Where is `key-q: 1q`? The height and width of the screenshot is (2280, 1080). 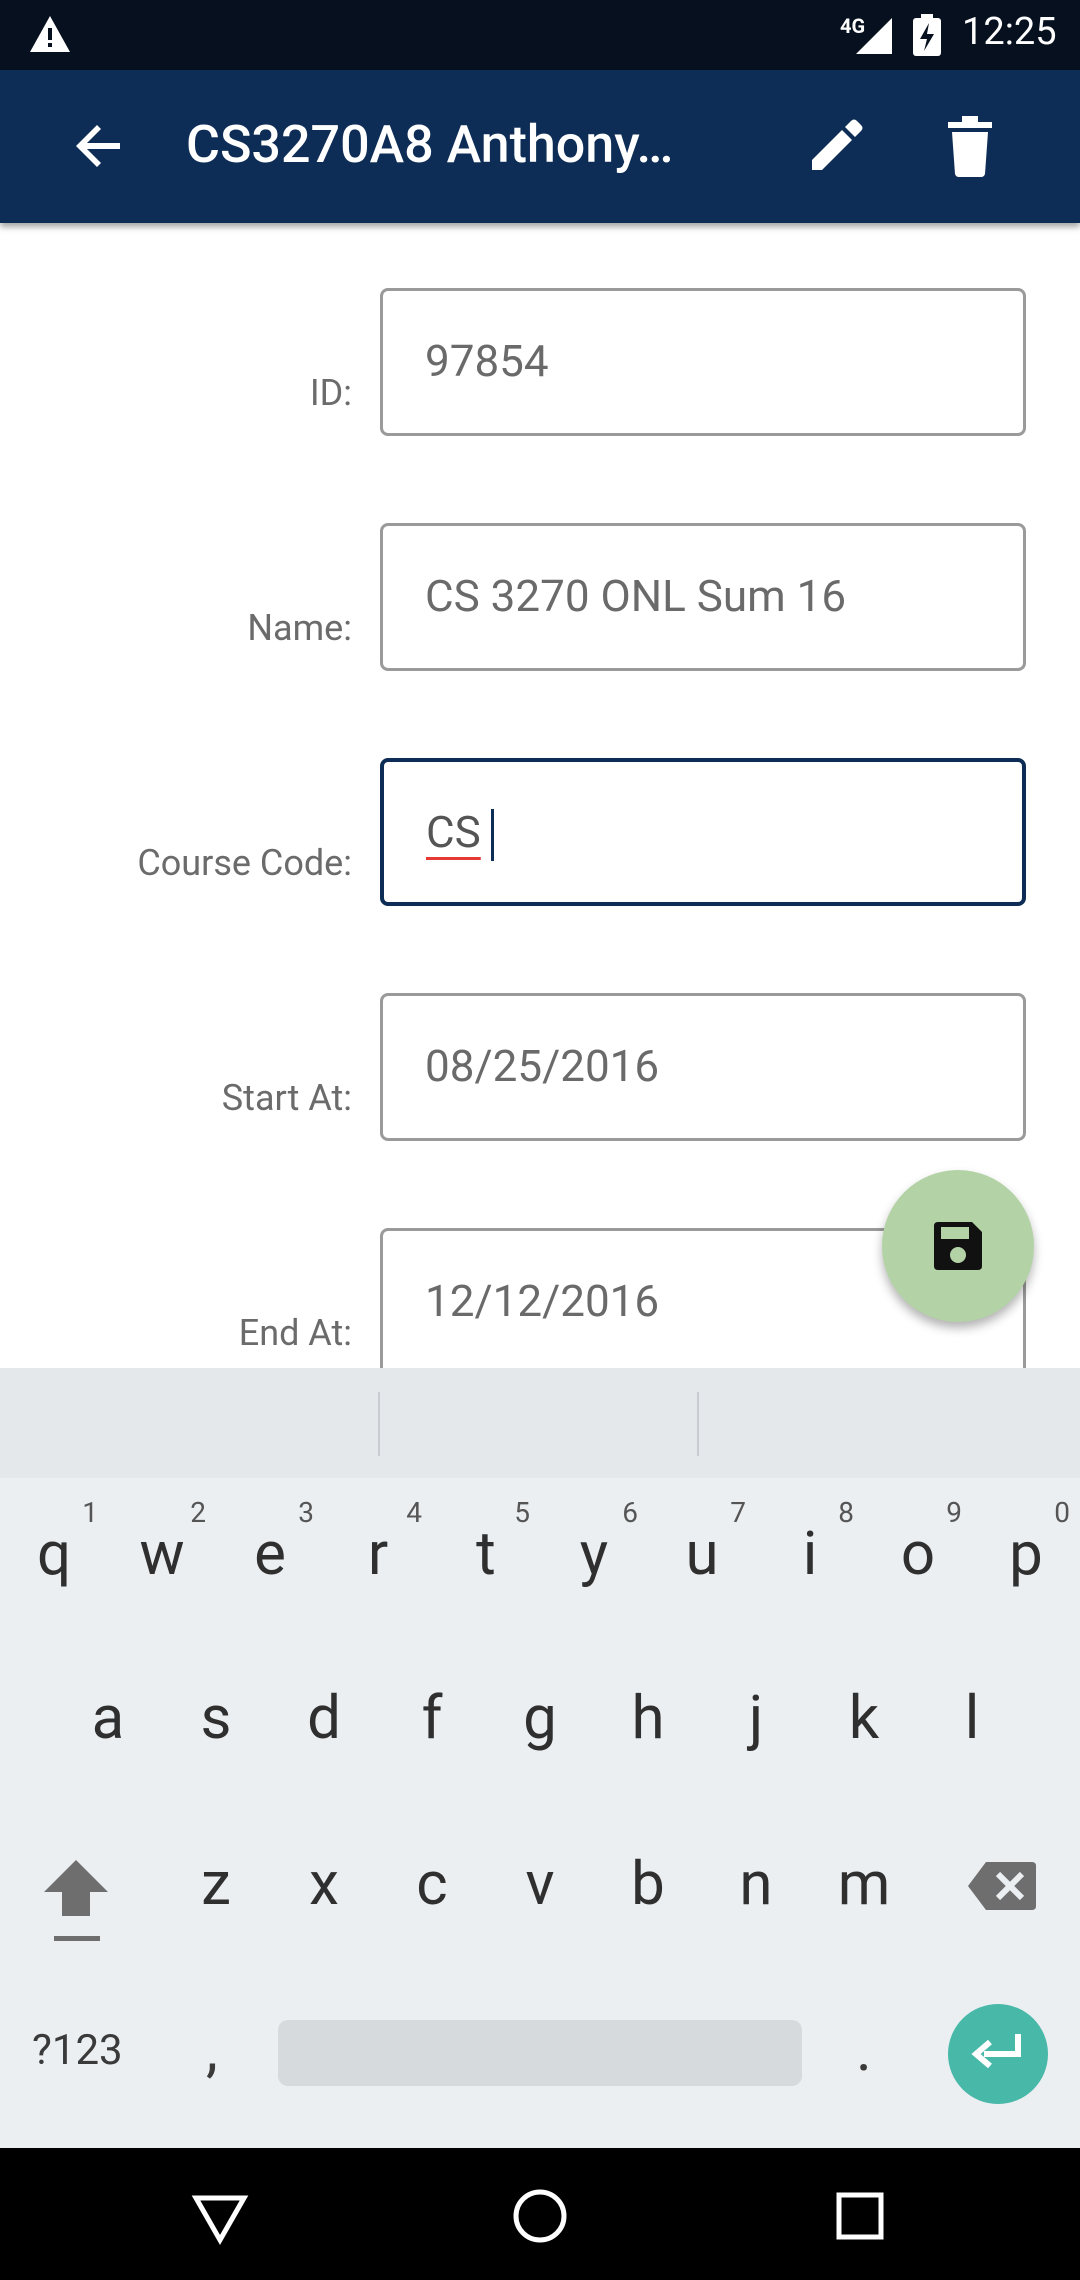
key-q: 1q is located at coordinates (54, 1548).